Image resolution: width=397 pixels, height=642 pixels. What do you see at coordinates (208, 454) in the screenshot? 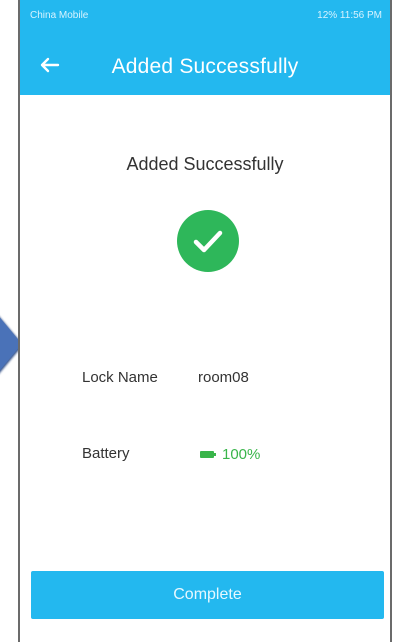
I see `battery-icon` at bounding box center [208, 454].